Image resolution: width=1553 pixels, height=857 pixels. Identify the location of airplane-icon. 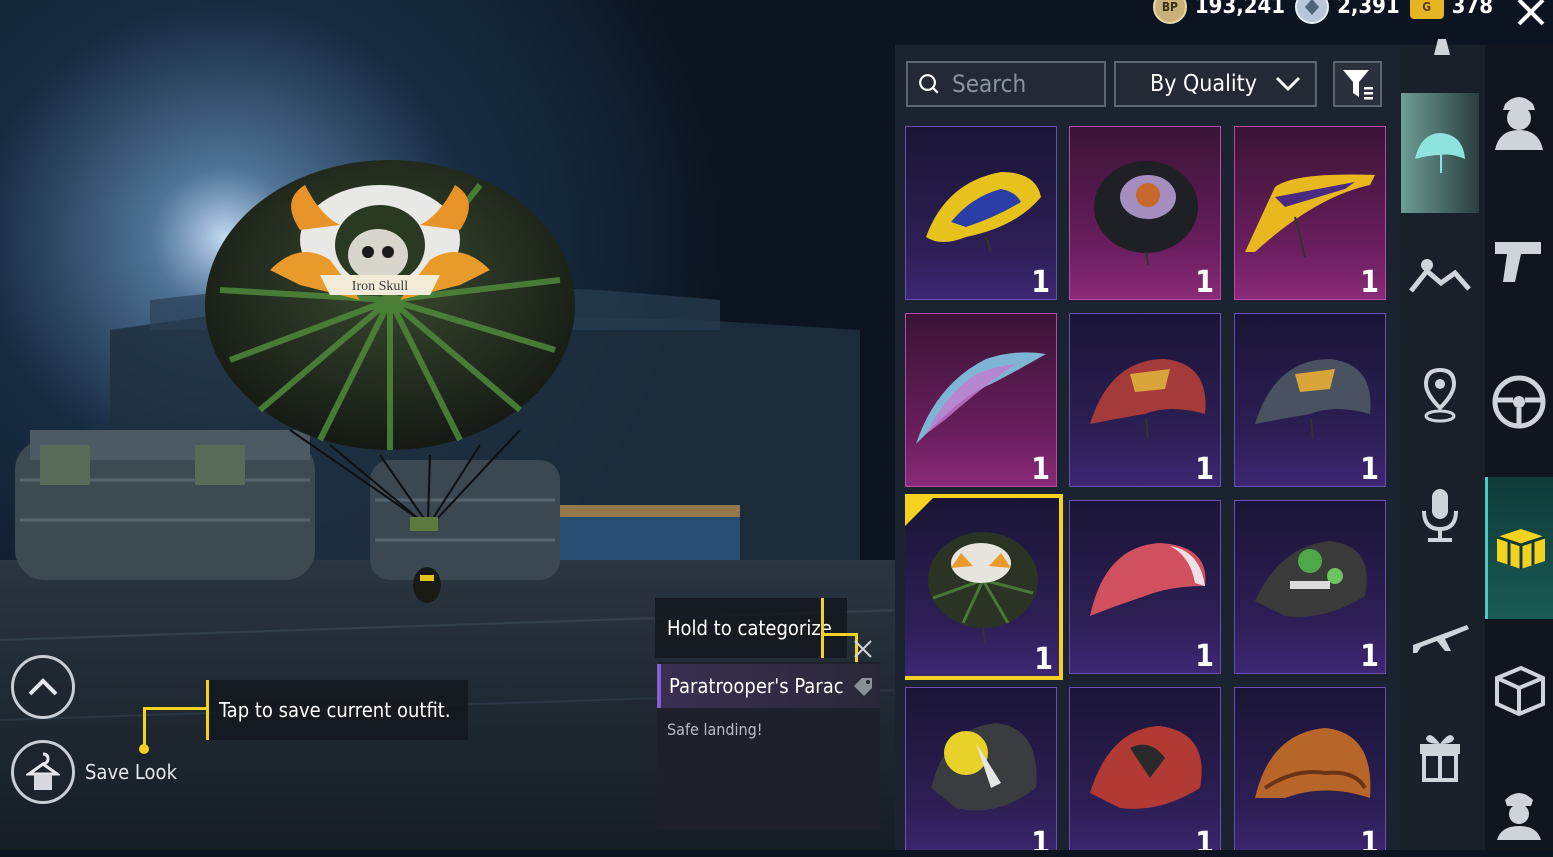
(1441, 639).